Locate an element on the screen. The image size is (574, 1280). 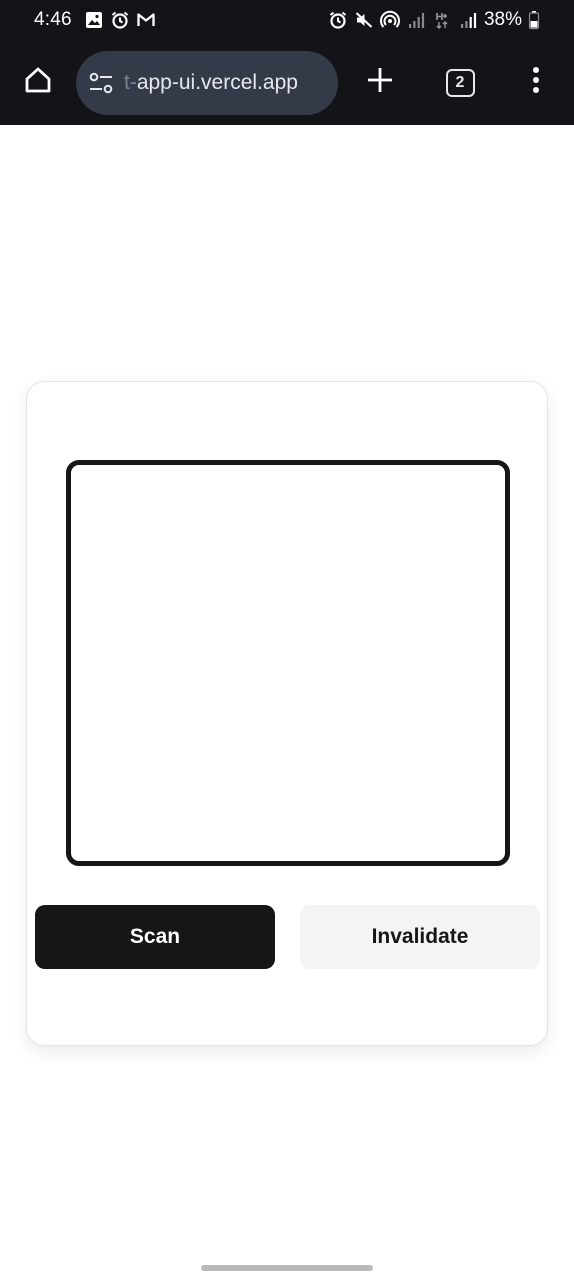
url-faded-text: t- is located at coordinates (130, 82).